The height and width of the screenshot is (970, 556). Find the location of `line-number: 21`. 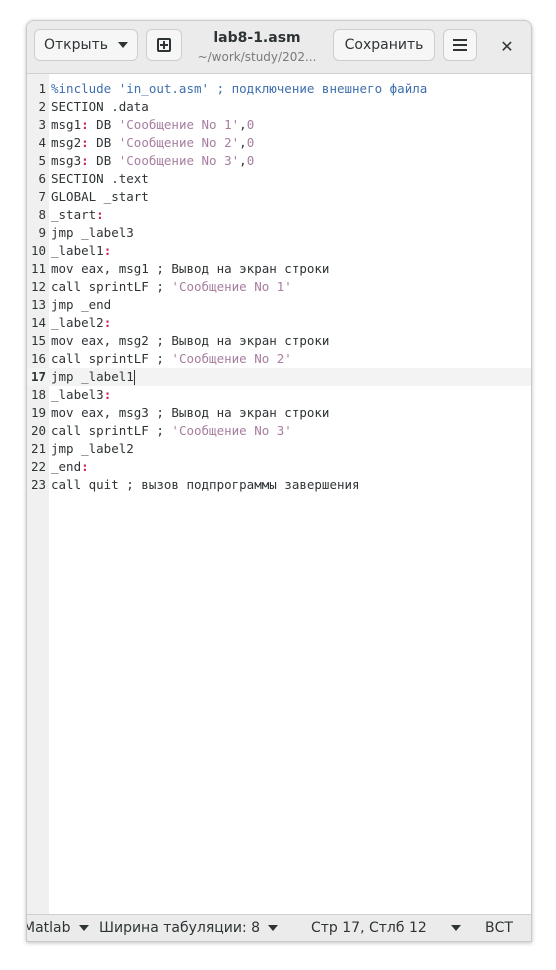

line-number: 21 is located at coordinates (38, 448).